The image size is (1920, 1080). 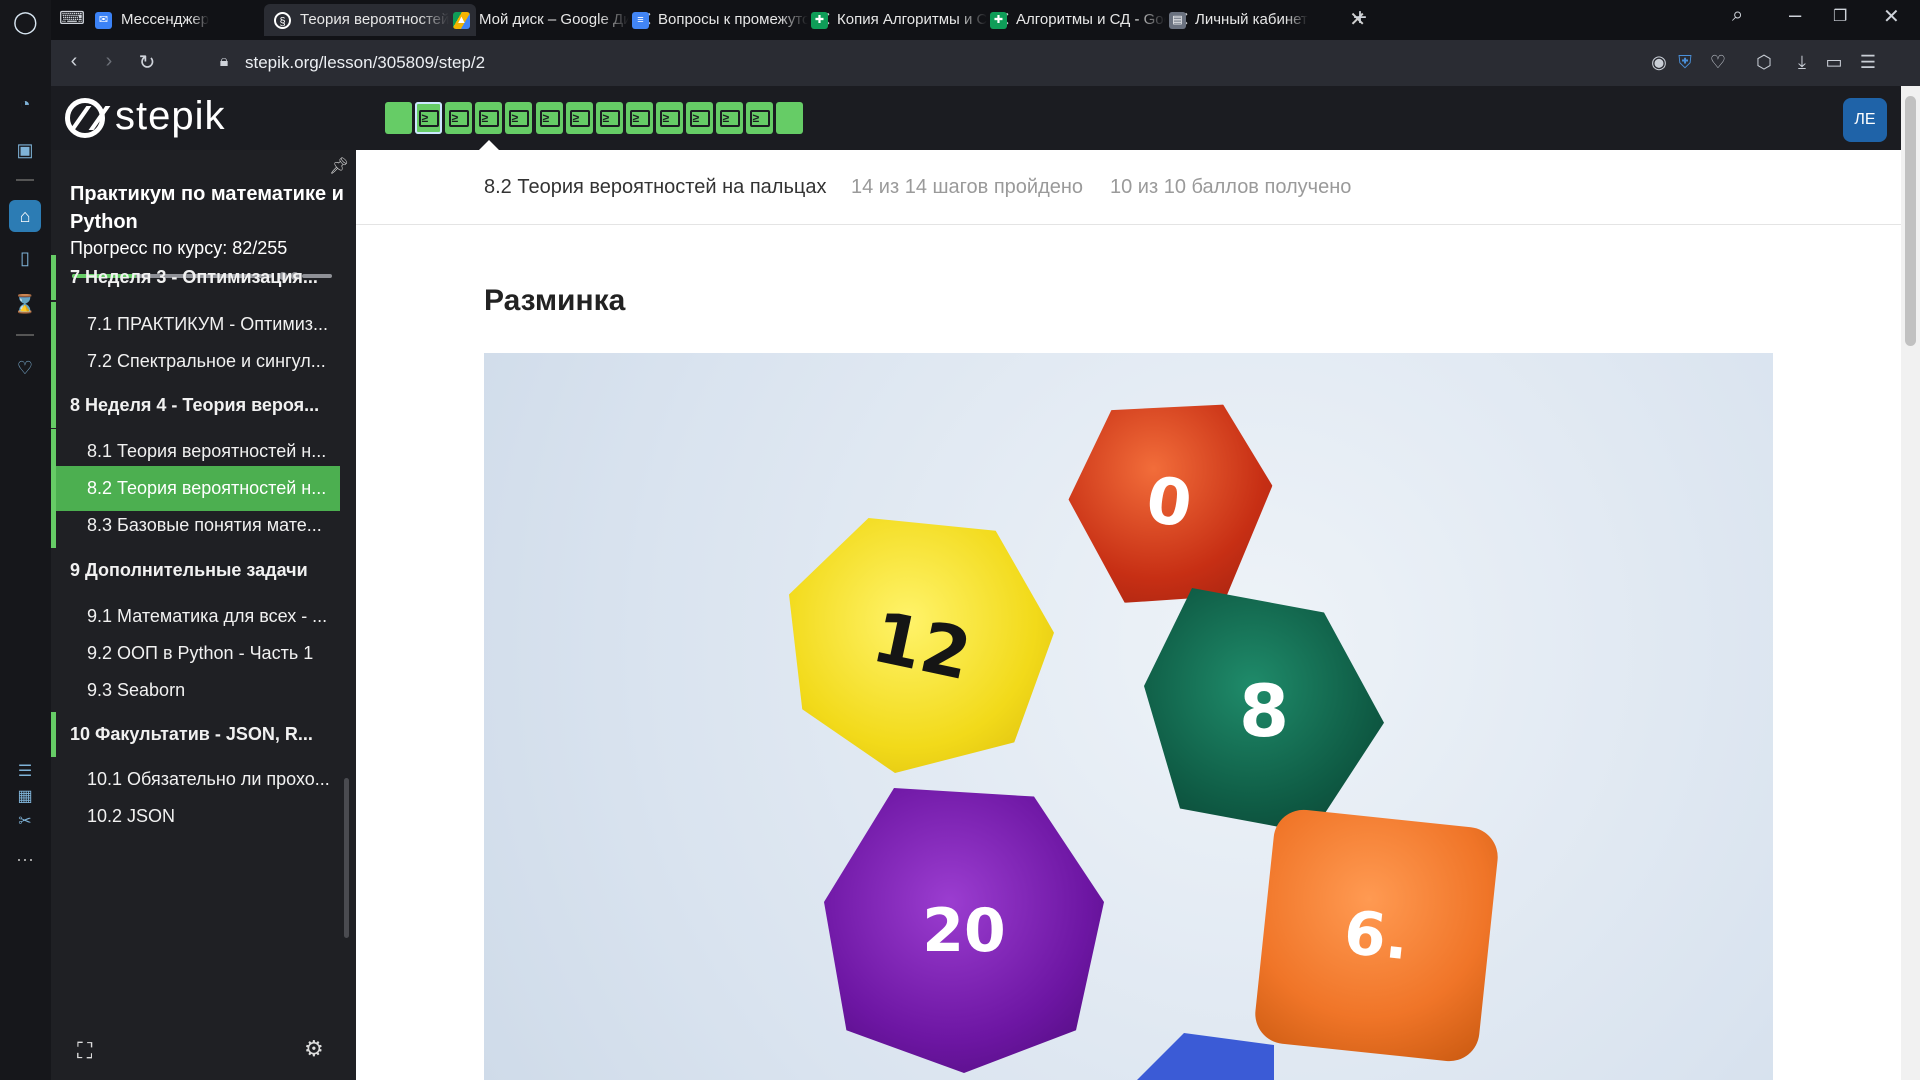 I want to click on tab-label: Алгоритмы и СД - Google, so click(x=1091, y=19).